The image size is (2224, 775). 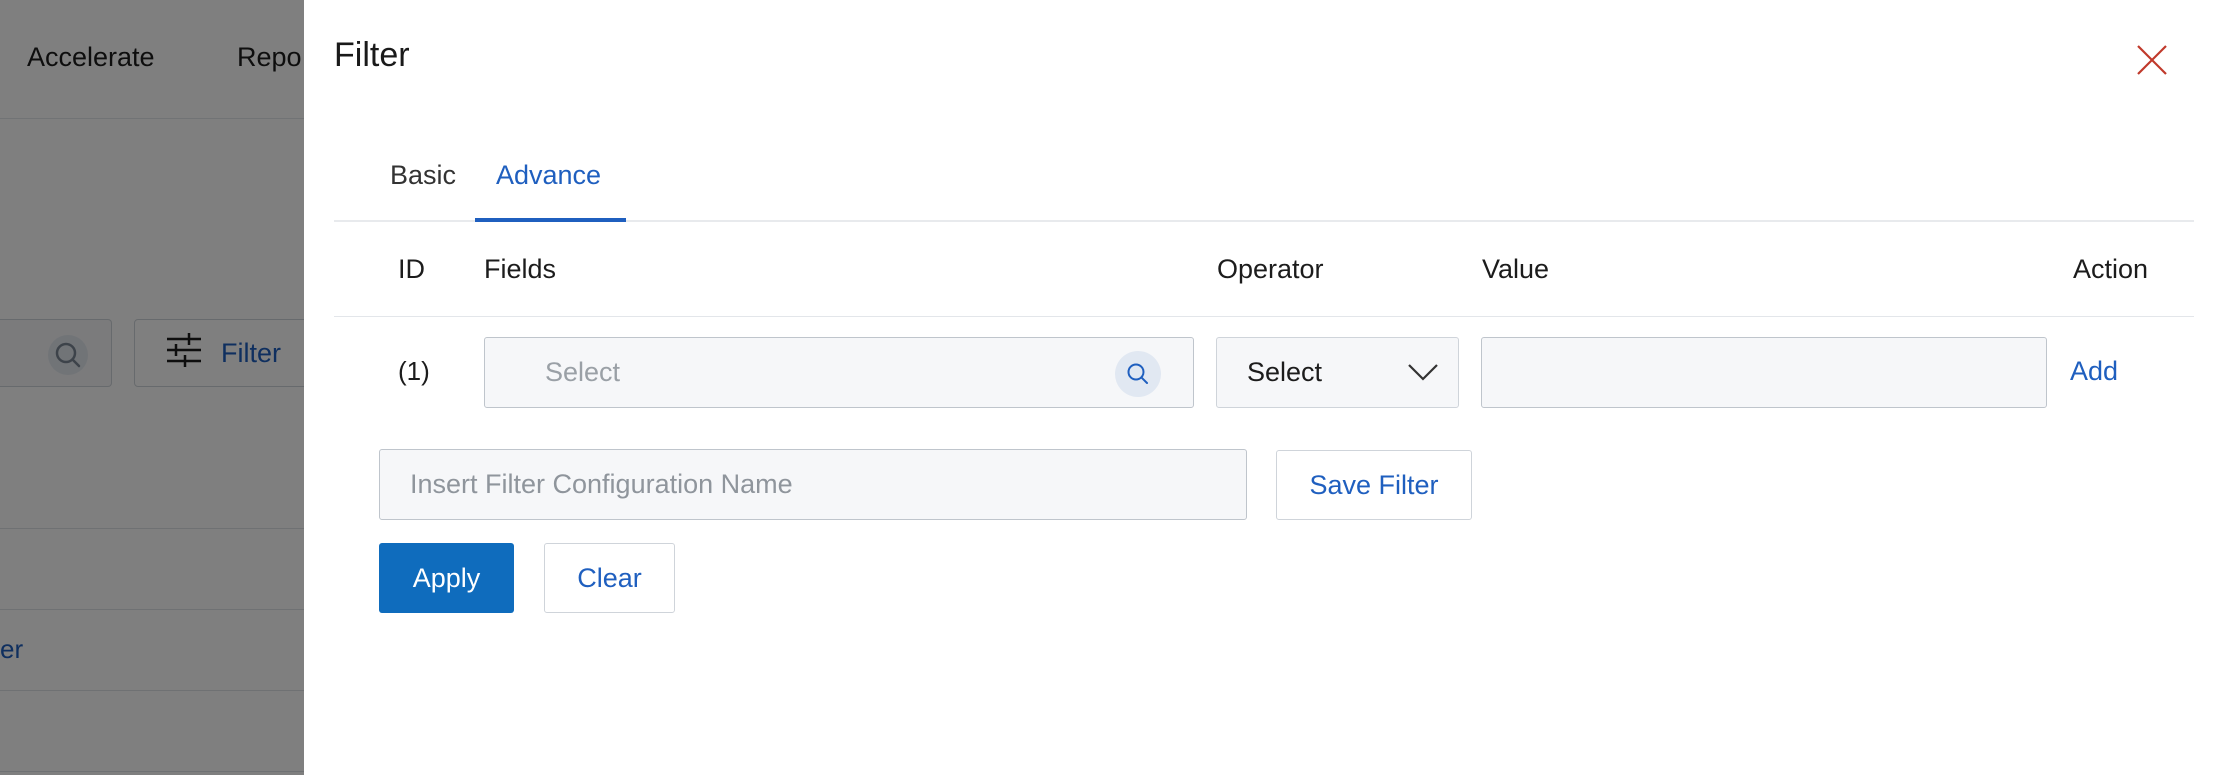 What do you see at coordinates (1264, 316) in the screenshot?
I see `header-divider` at bounding box center [1264, 316].